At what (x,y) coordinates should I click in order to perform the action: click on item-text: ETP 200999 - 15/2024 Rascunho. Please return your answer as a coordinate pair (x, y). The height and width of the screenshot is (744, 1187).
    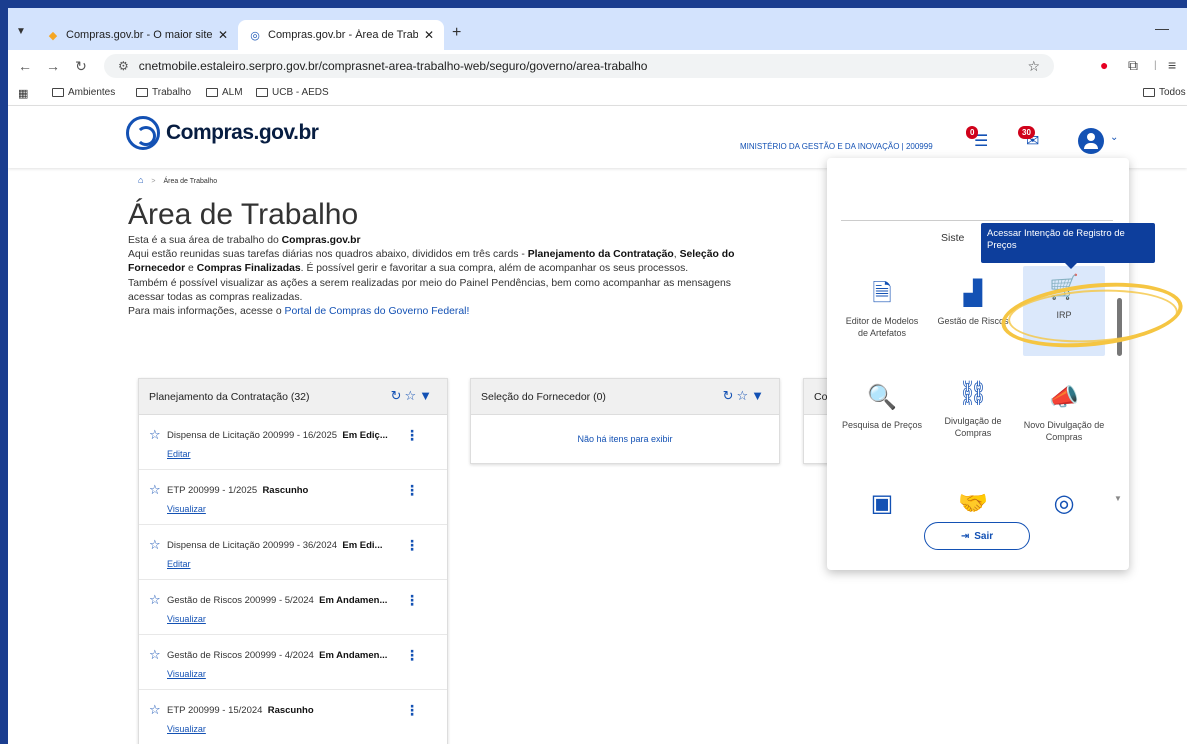
    Looking at the image, I should click on (240, 710).